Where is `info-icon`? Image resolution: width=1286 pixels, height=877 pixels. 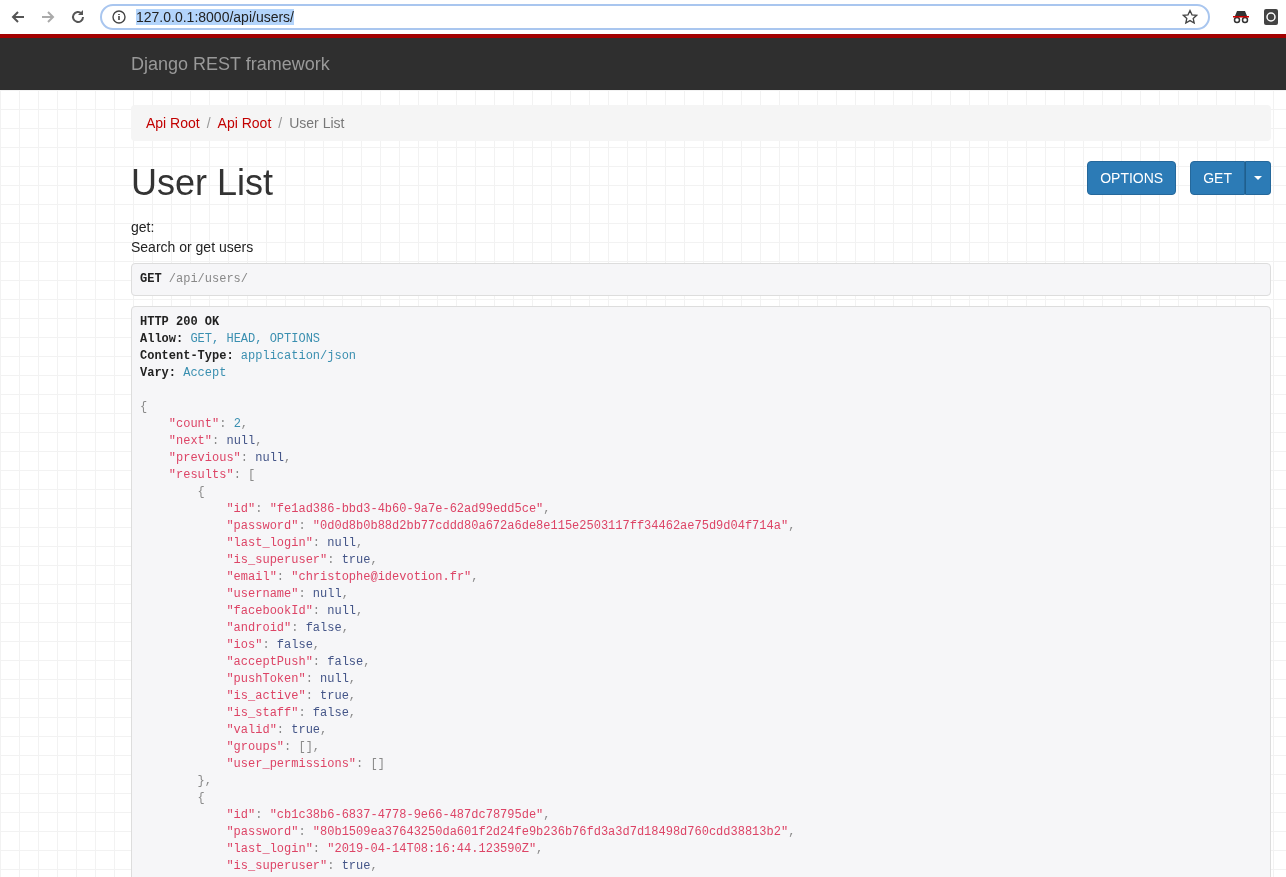
info-icon is located at coordinates (119, 17).